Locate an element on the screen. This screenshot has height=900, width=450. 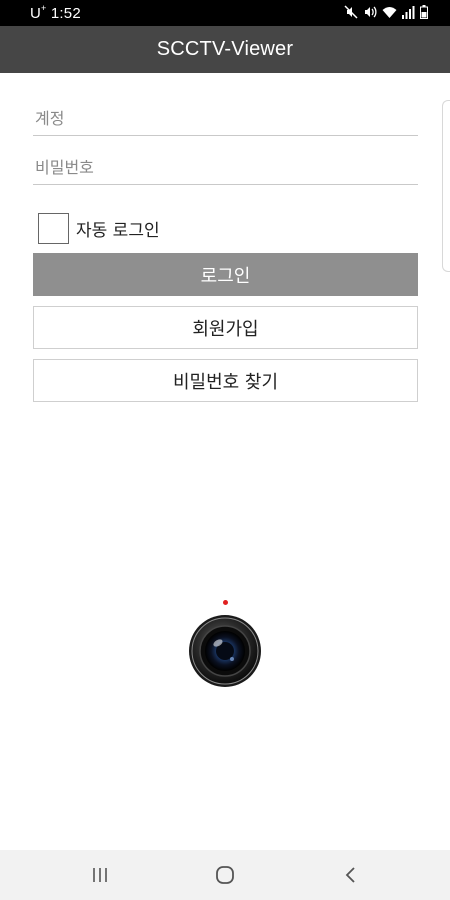
password-input is located at coordinates (225, 166).